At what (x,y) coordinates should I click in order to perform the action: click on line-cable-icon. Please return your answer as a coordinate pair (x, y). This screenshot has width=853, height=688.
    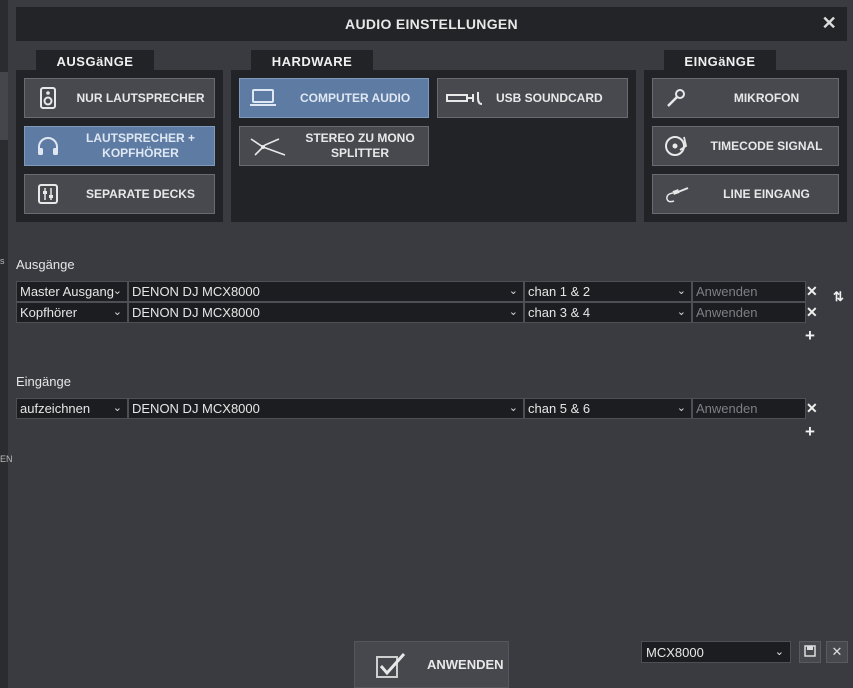
    Looking at the image, I should click on (676, 194).